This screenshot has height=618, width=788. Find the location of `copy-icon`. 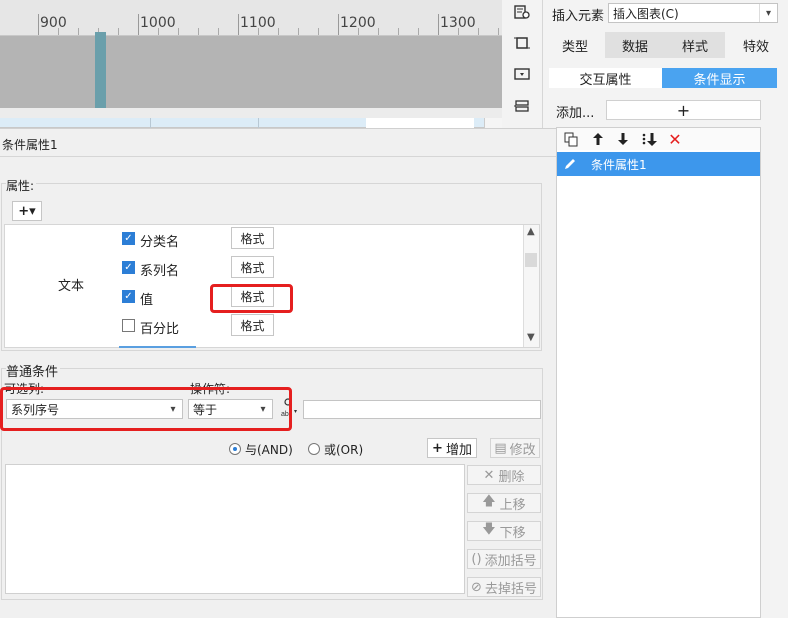

copy-icon is located at coordinates (571, 139).